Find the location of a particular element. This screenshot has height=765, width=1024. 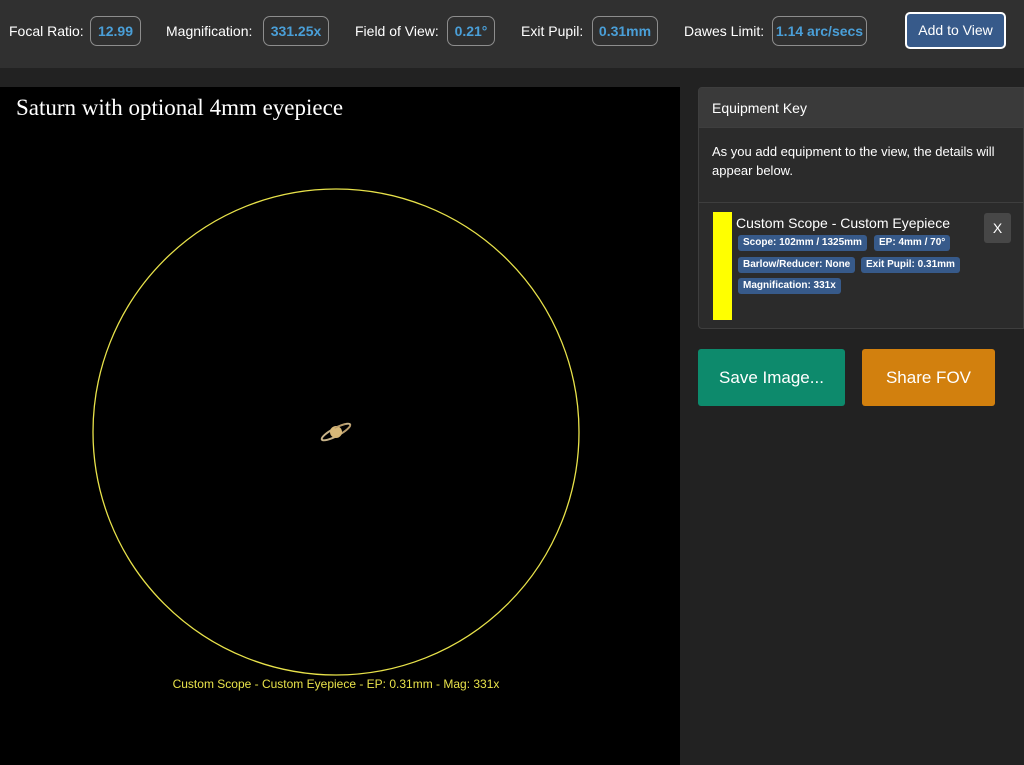

magnification-value: 331.25x is located at coordinates (296, 31).